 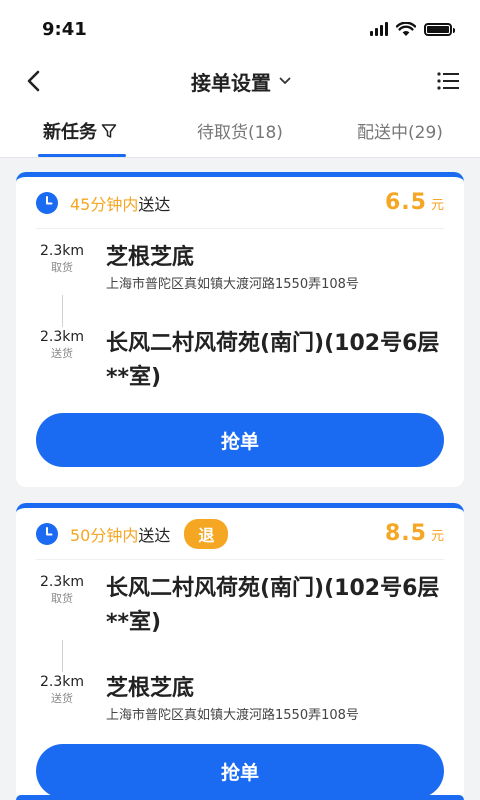 I want to click on status-bar: 9:41, so click(x=240, y=29).